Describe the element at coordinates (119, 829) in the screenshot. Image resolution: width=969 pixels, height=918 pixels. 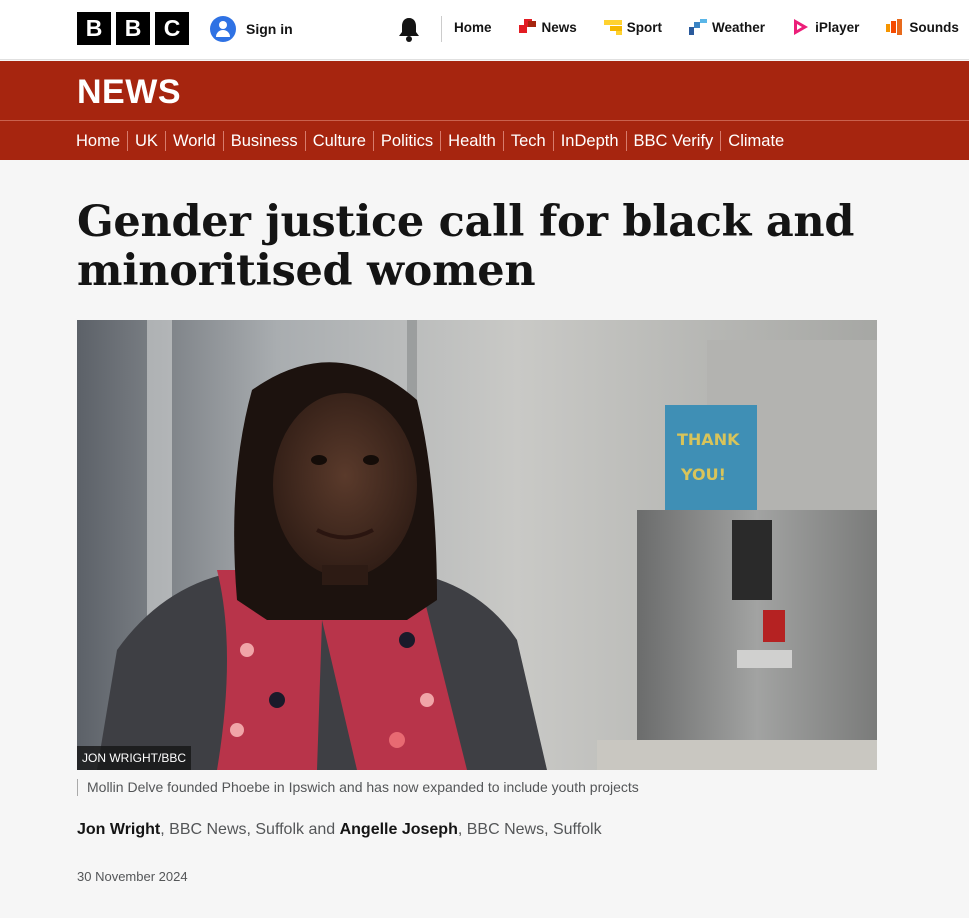
I see `author-name: Jon Wright` at that location.